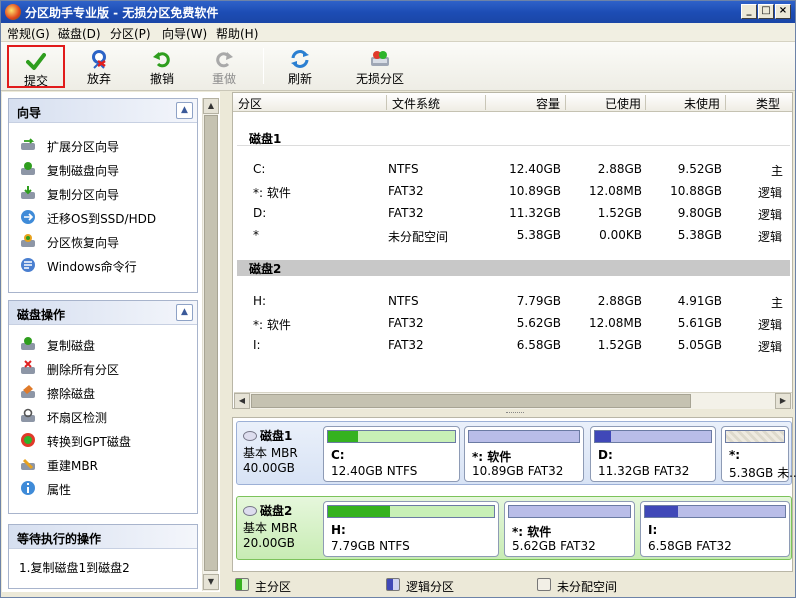  What do you see at coordinates (524, 454) in the screenshot?
I see `partition-card-software: *: 软件 10.89GB FAT32` at bounding box center [524, 454].